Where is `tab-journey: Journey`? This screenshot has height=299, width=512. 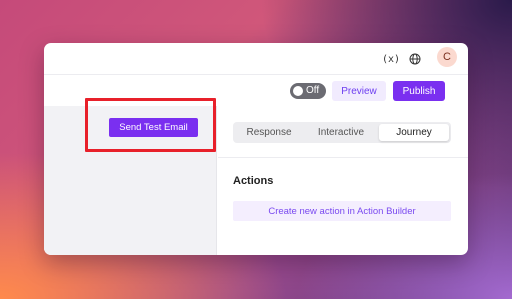
tab-journey: Journey is located at coordinates (414, 132).